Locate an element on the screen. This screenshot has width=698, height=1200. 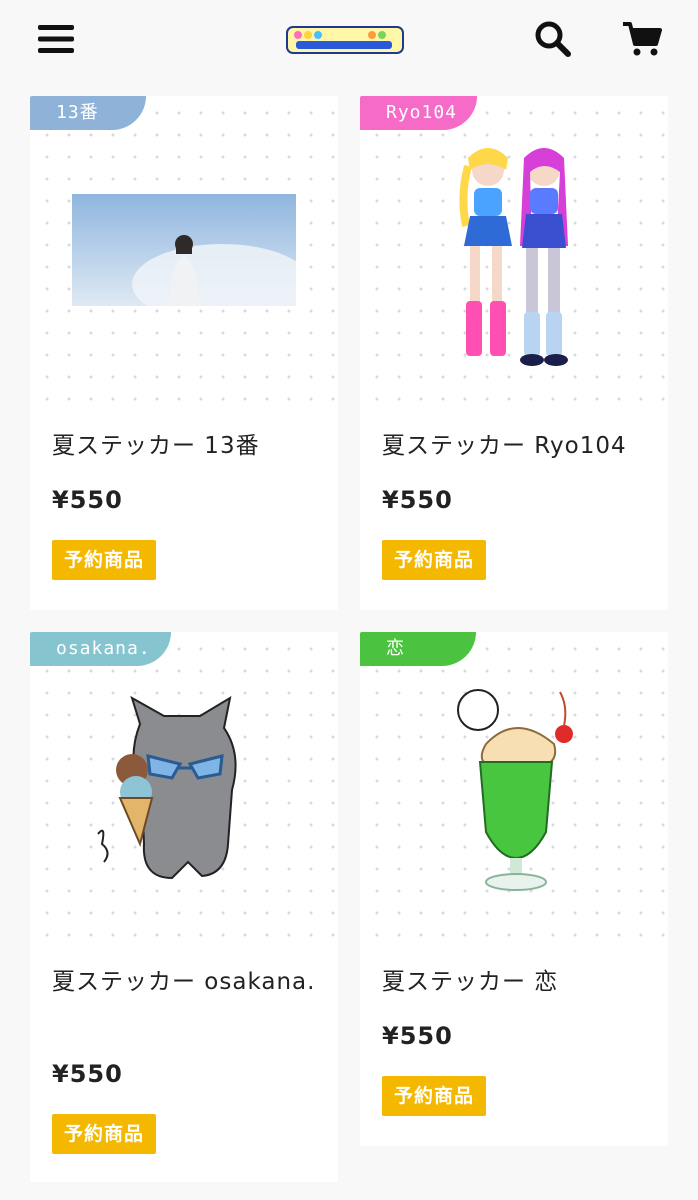
search-button is located at coordinates (553, 39).